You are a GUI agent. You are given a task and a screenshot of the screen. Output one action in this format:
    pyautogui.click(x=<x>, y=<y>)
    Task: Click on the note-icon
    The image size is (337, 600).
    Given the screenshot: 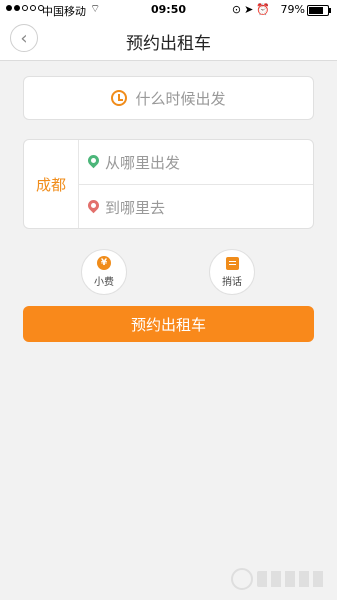 What is the action you would take?
    pyautogui.click(x=232, y=263)
    